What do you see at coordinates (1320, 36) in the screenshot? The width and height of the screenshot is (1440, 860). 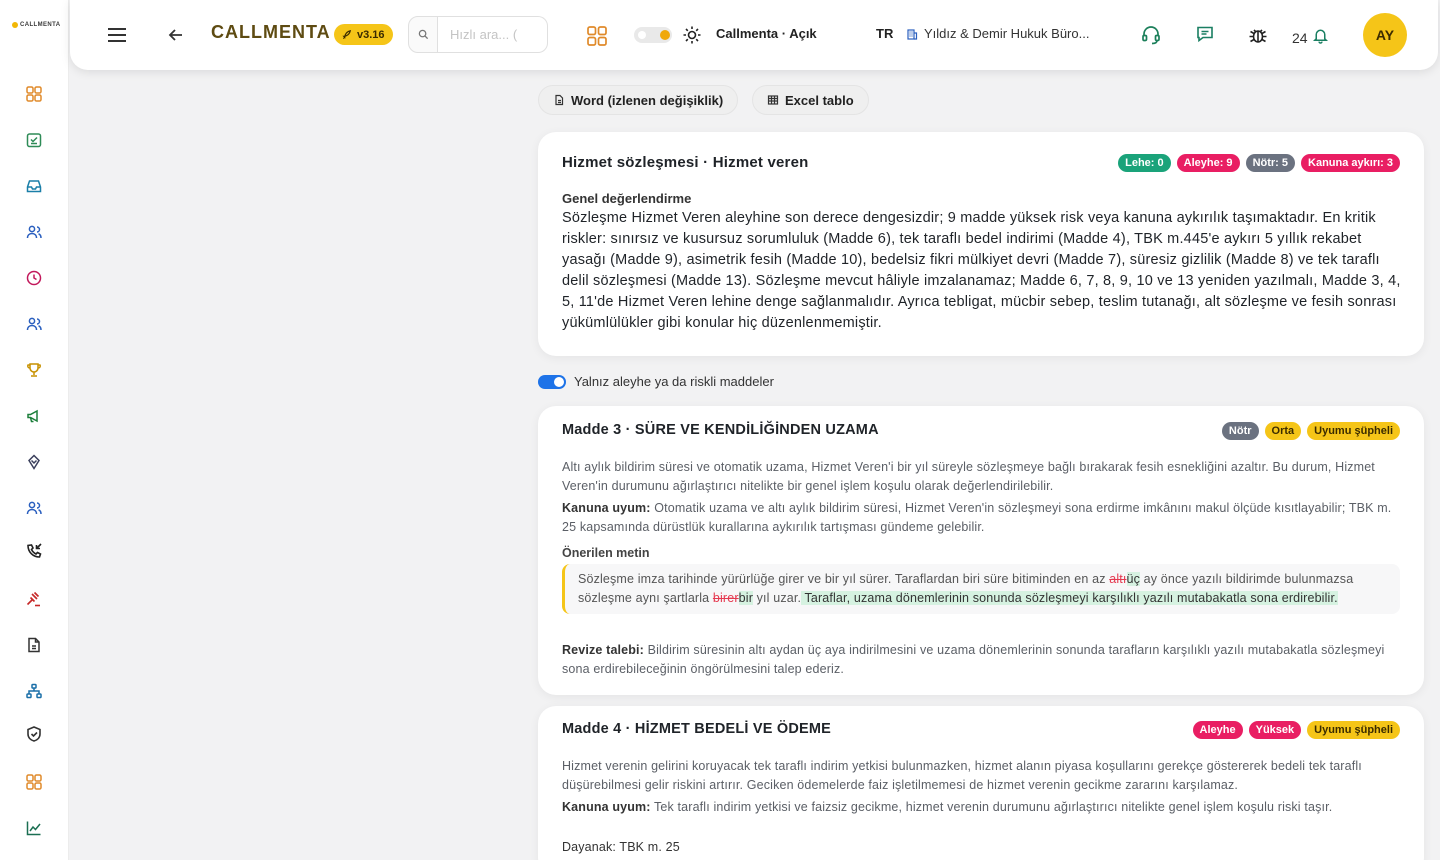 I see `bell-icon` at bounding box center [1320, 36].